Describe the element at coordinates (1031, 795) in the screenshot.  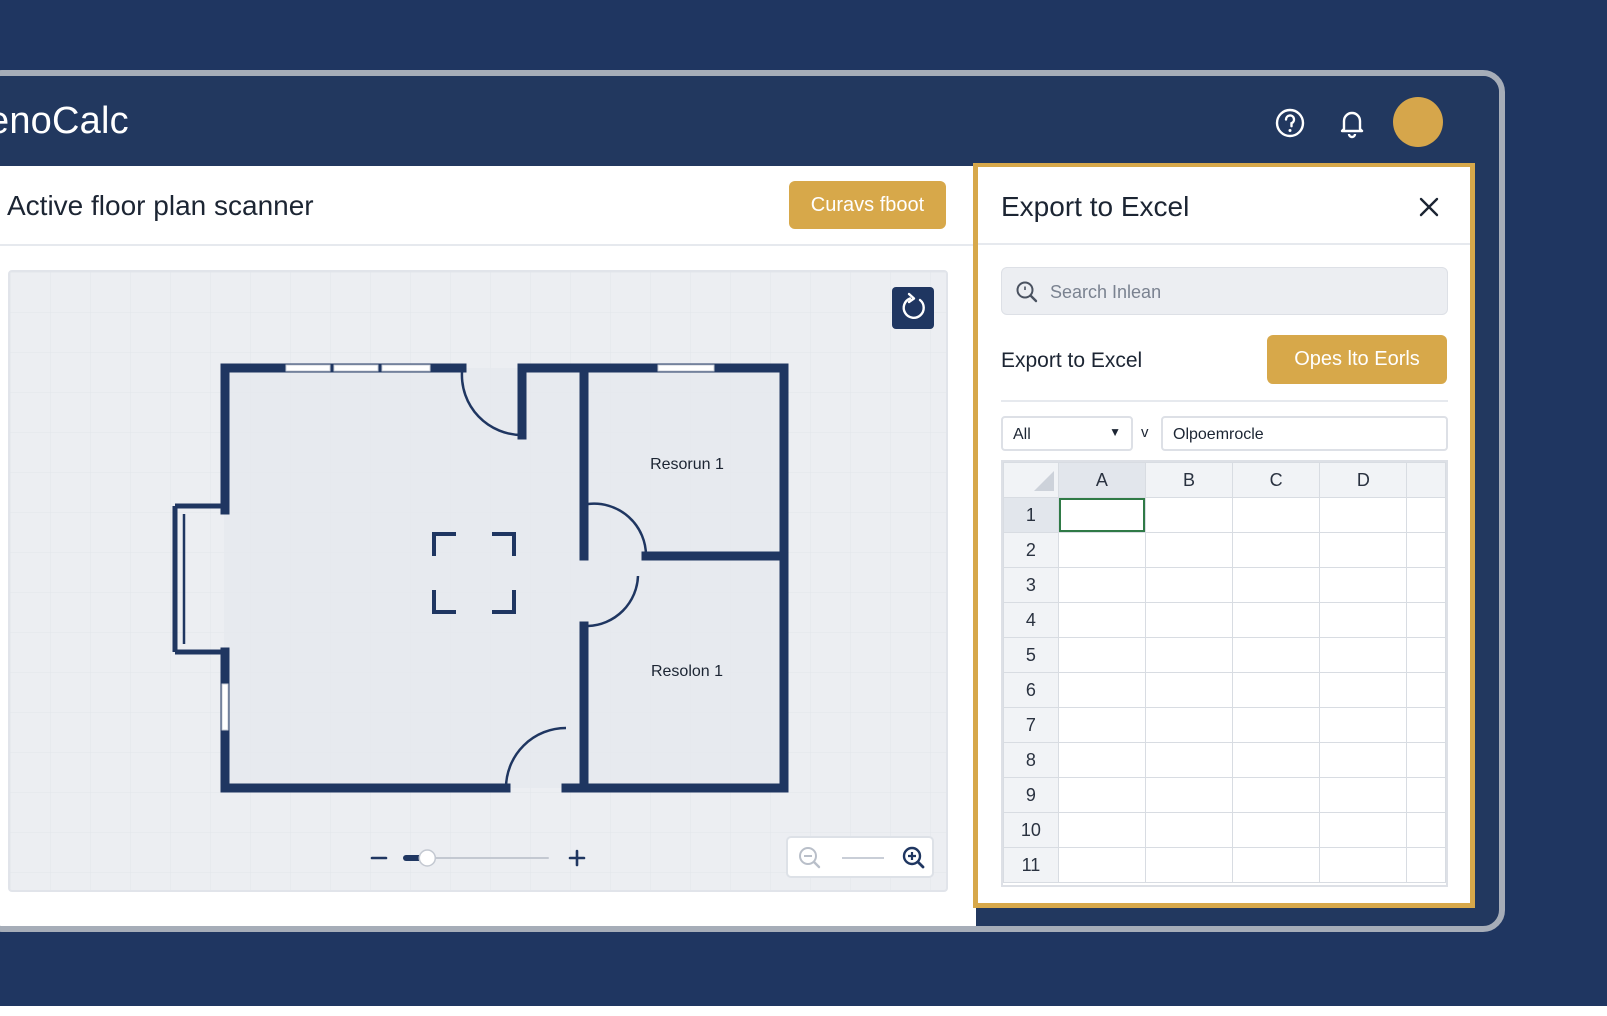
I see `row-header: 9` at that location.